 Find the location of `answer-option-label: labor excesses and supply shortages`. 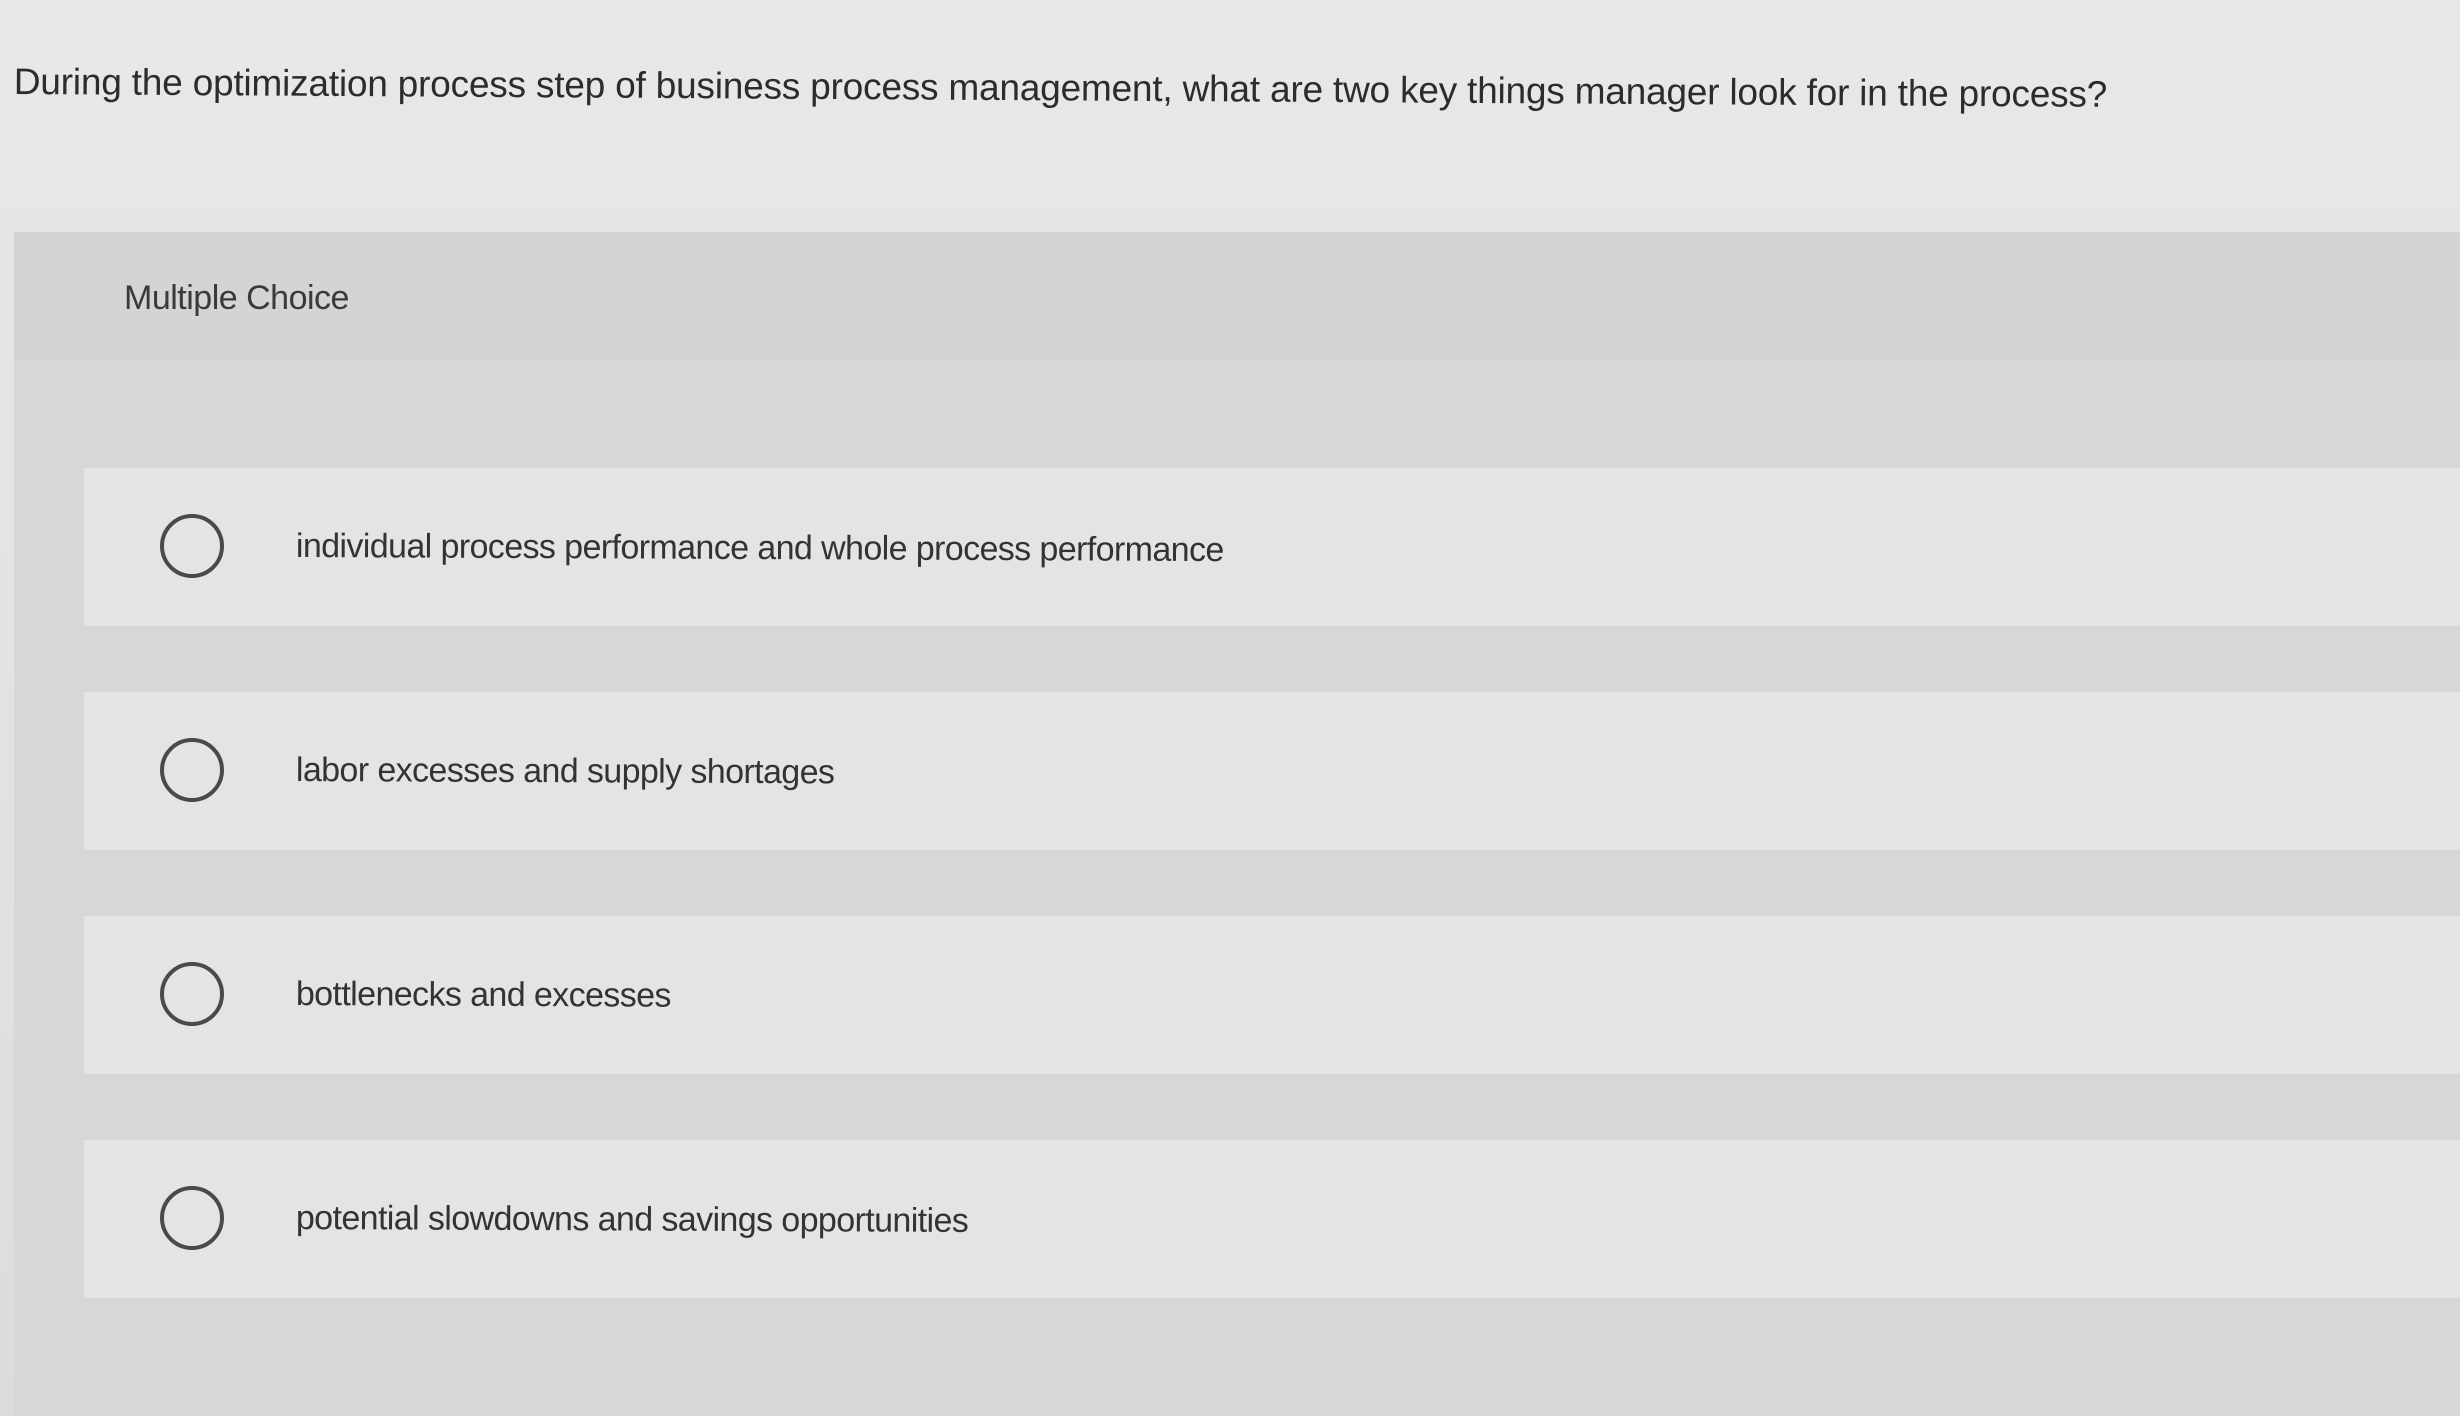

answer-option-label: labor excesses and supply shortages is located at coordinates (565, 771).